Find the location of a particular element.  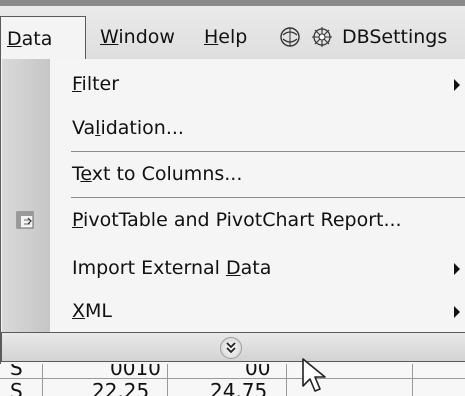

menu-item-label: Filter is located at coordinates (96, 84).